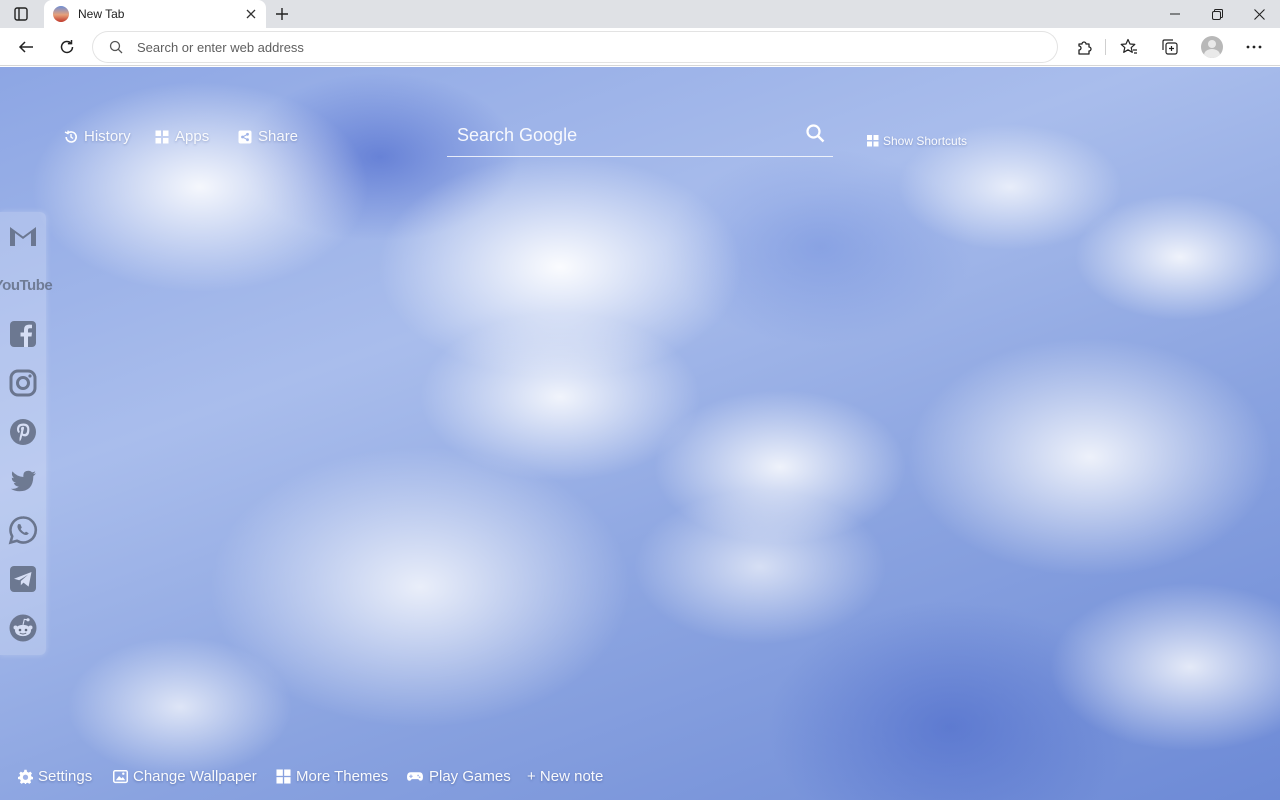 This screenshot has width=1280, height=800. I want to click on share-link: Share, so click(268, 136).